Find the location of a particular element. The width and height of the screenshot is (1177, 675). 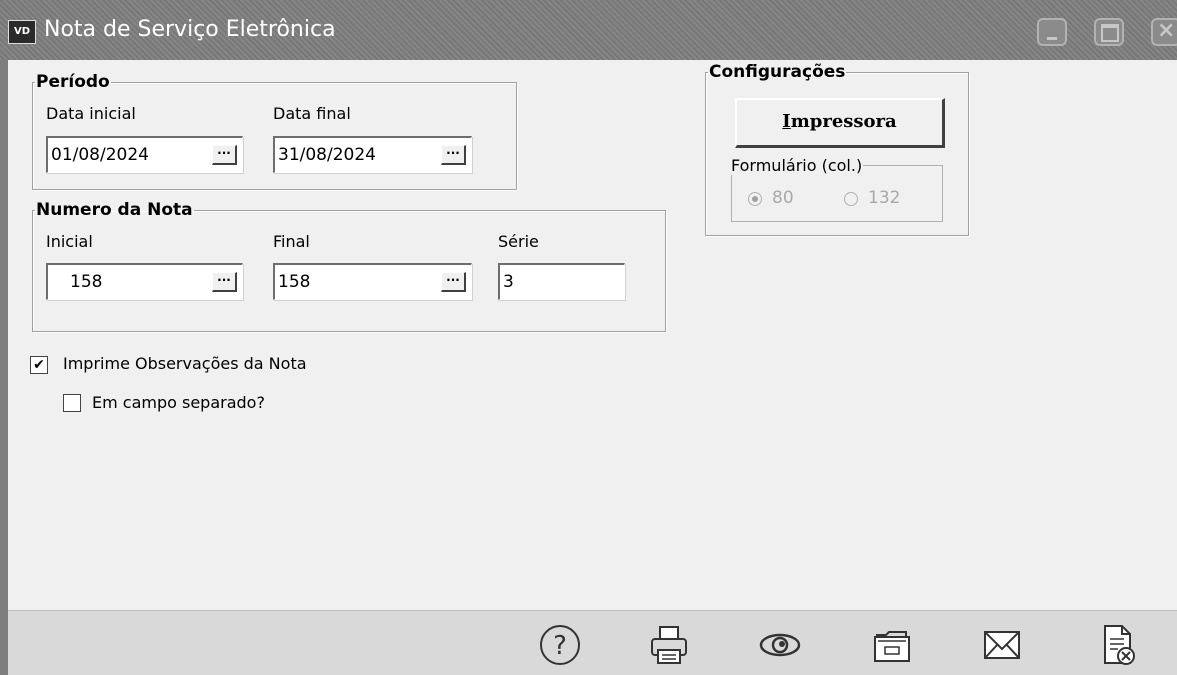

title-bar: VD Nota de Serviço Eletrônica × is located at coordinates (588, 30).